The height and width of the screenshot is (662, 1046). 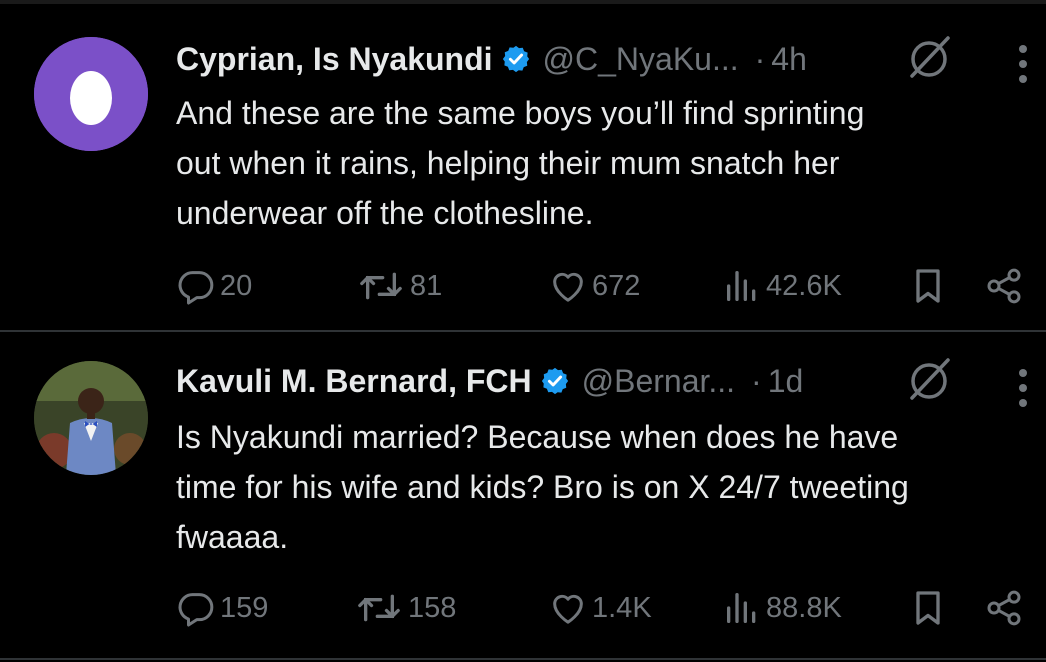 What do you see at coordinates (622, 607) in the screenshot?
I see `like-count: 1.4K` at bounding box center [622, 607].